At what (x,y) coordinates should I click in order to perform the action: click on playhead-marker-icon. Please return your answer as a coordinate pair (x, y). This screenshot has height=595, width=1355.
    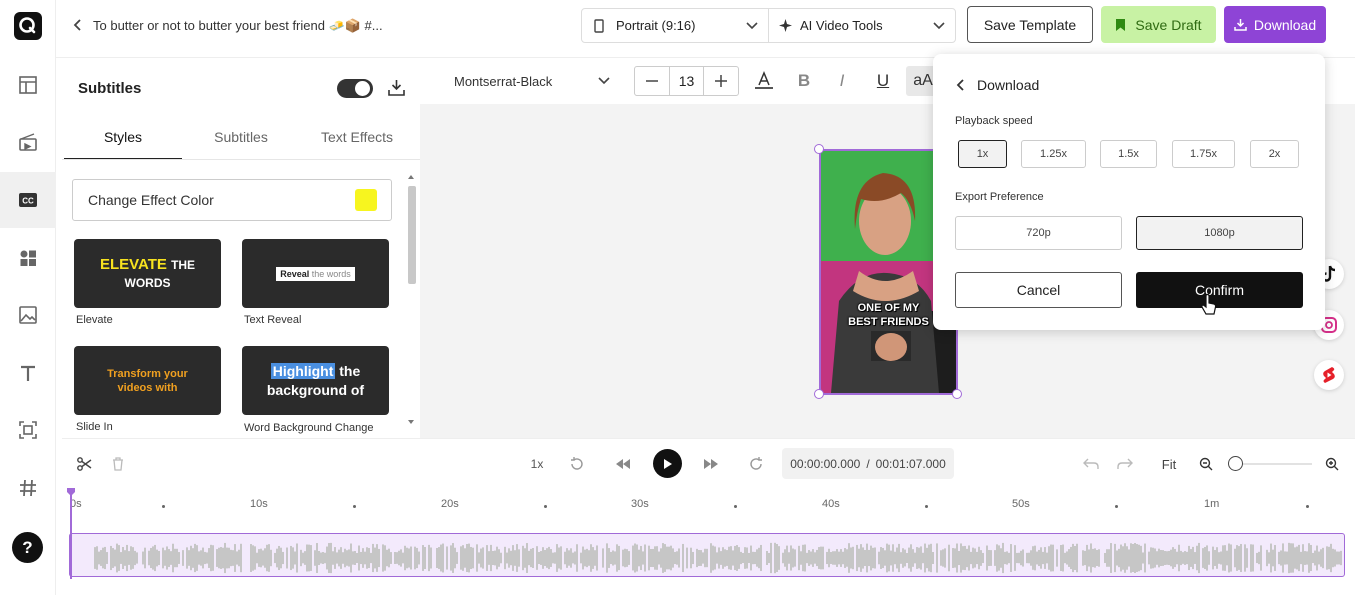
    Looking at the image, I should click on (71, 492).